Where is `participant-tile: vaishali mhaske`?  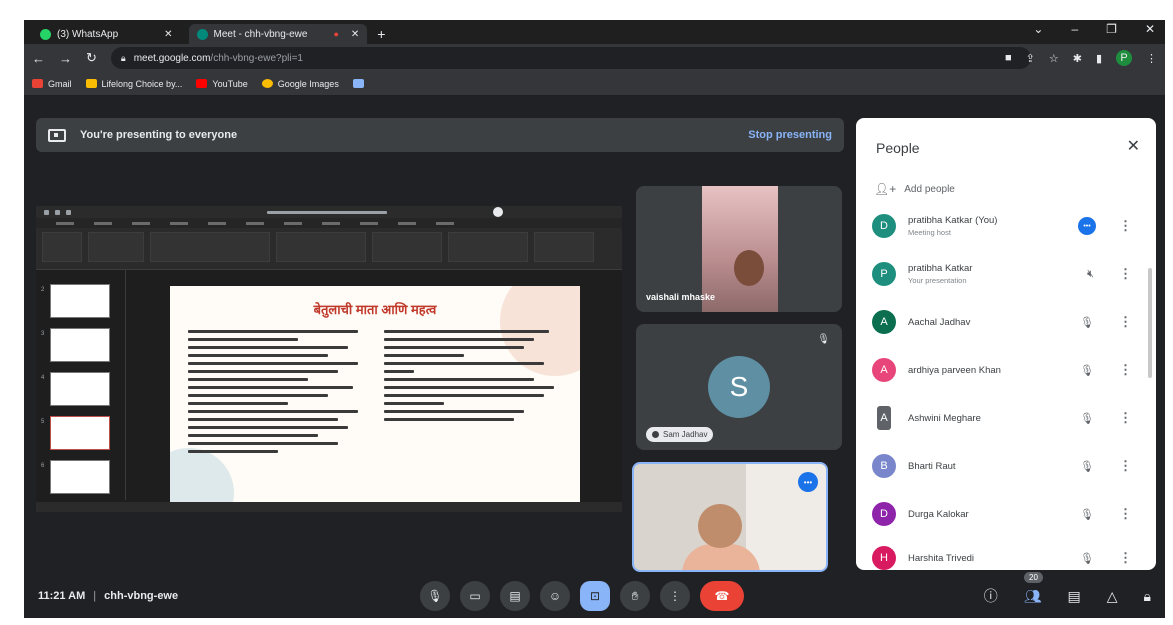 participant-tile: vaishali mhaske is located at coordinates (739, 249).